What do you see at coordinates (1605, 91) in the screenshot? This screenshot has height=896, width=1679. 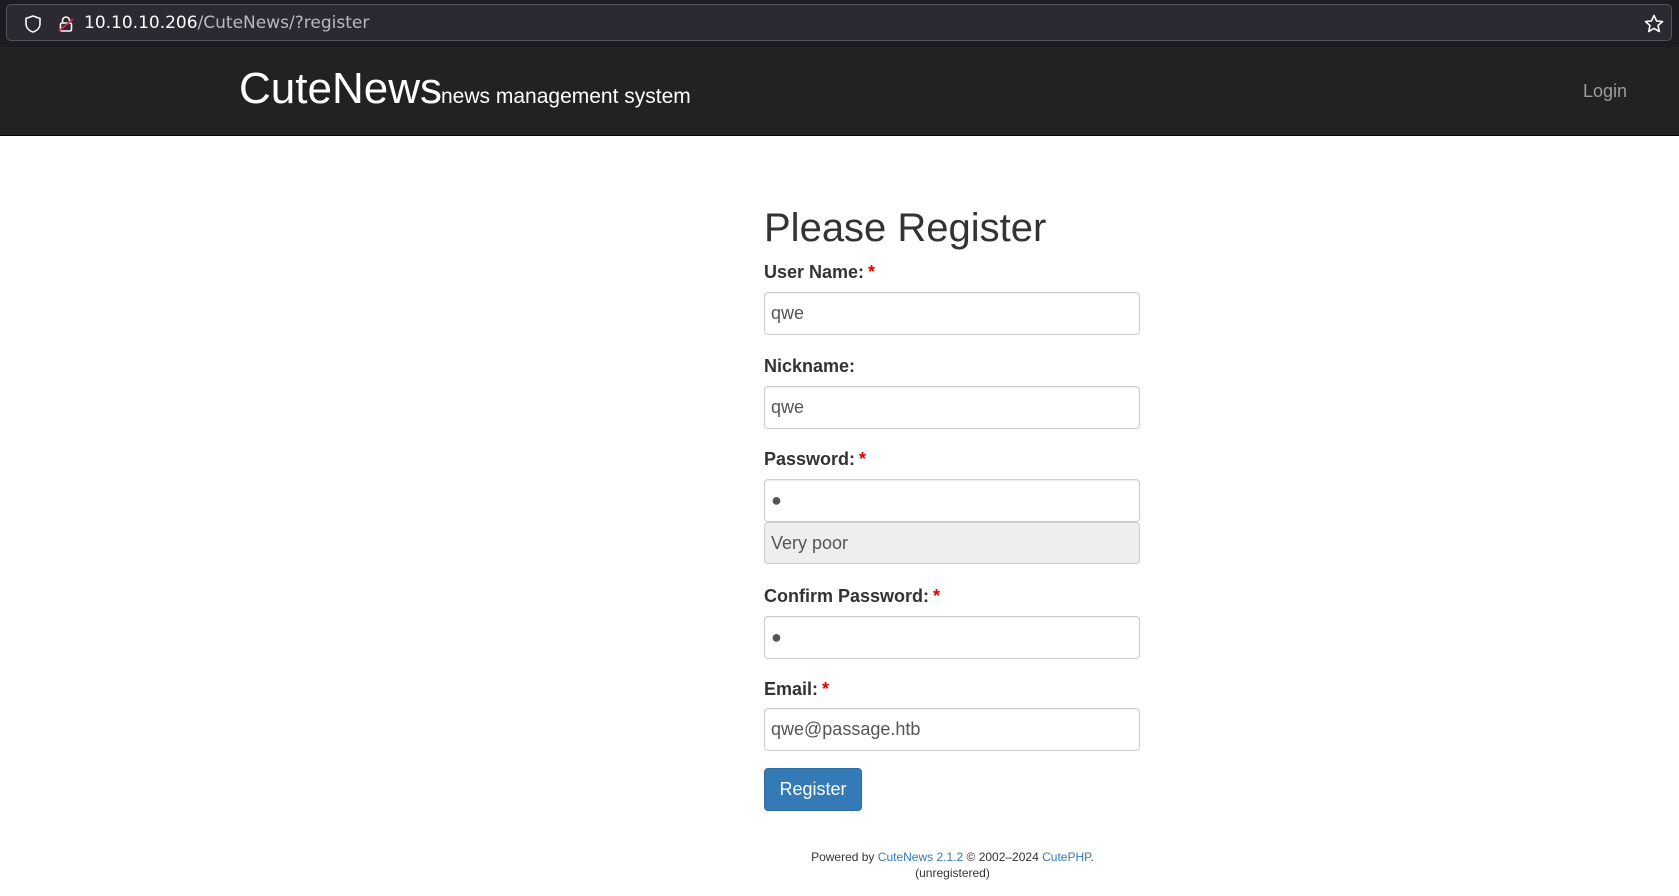 I see `login-link: Login` at bounding box center [1605, 91].